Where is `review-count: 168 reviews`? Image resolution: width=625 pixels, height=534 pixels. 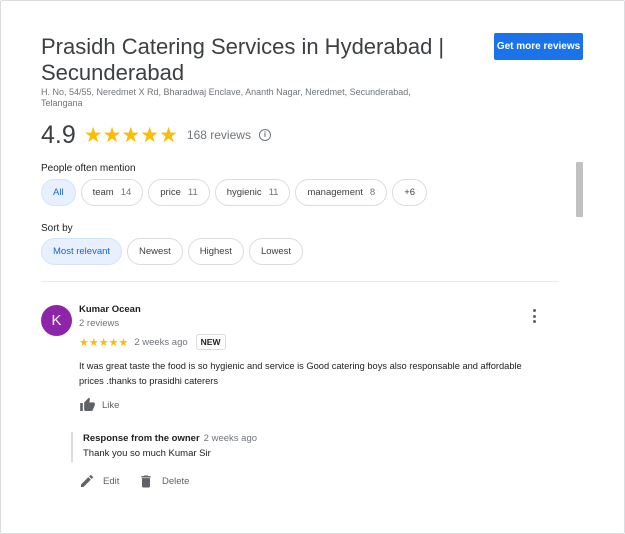
review-count: 168 reviews is located at coordinates (219, 135).